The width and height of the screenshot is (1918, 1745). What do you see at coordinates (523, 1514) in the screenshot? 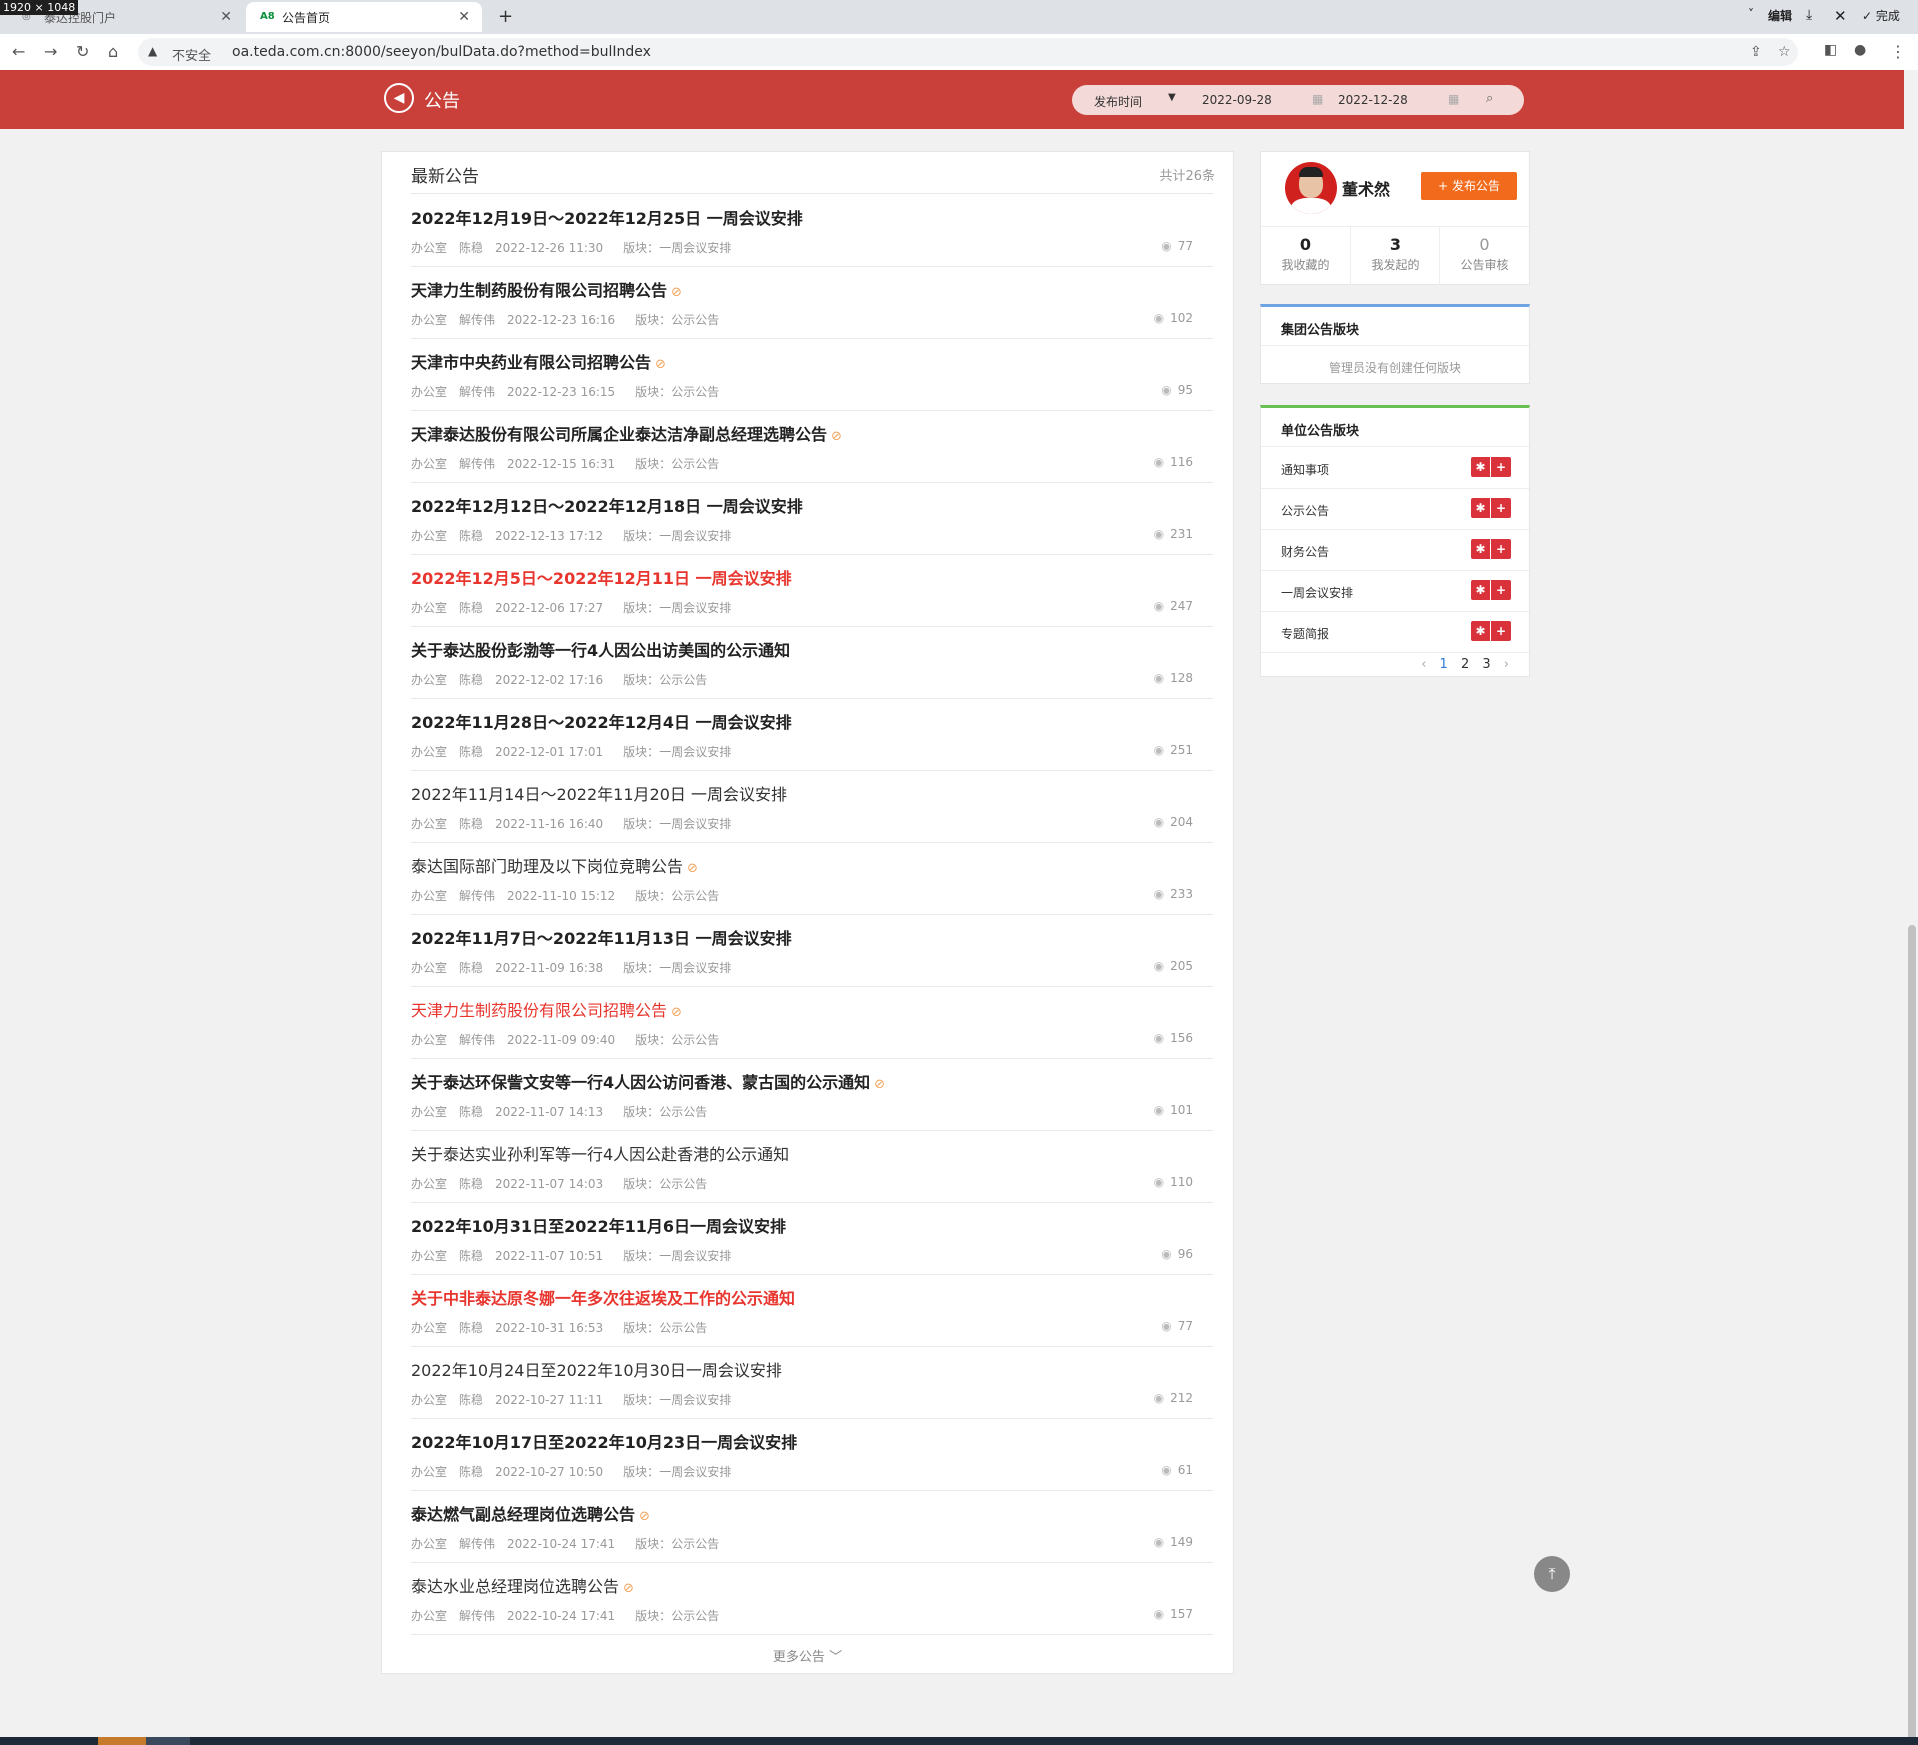
I see `bulletin-title: 泰达燃气副总经理岗位选聘公告` at bounding box center [523, 1514].